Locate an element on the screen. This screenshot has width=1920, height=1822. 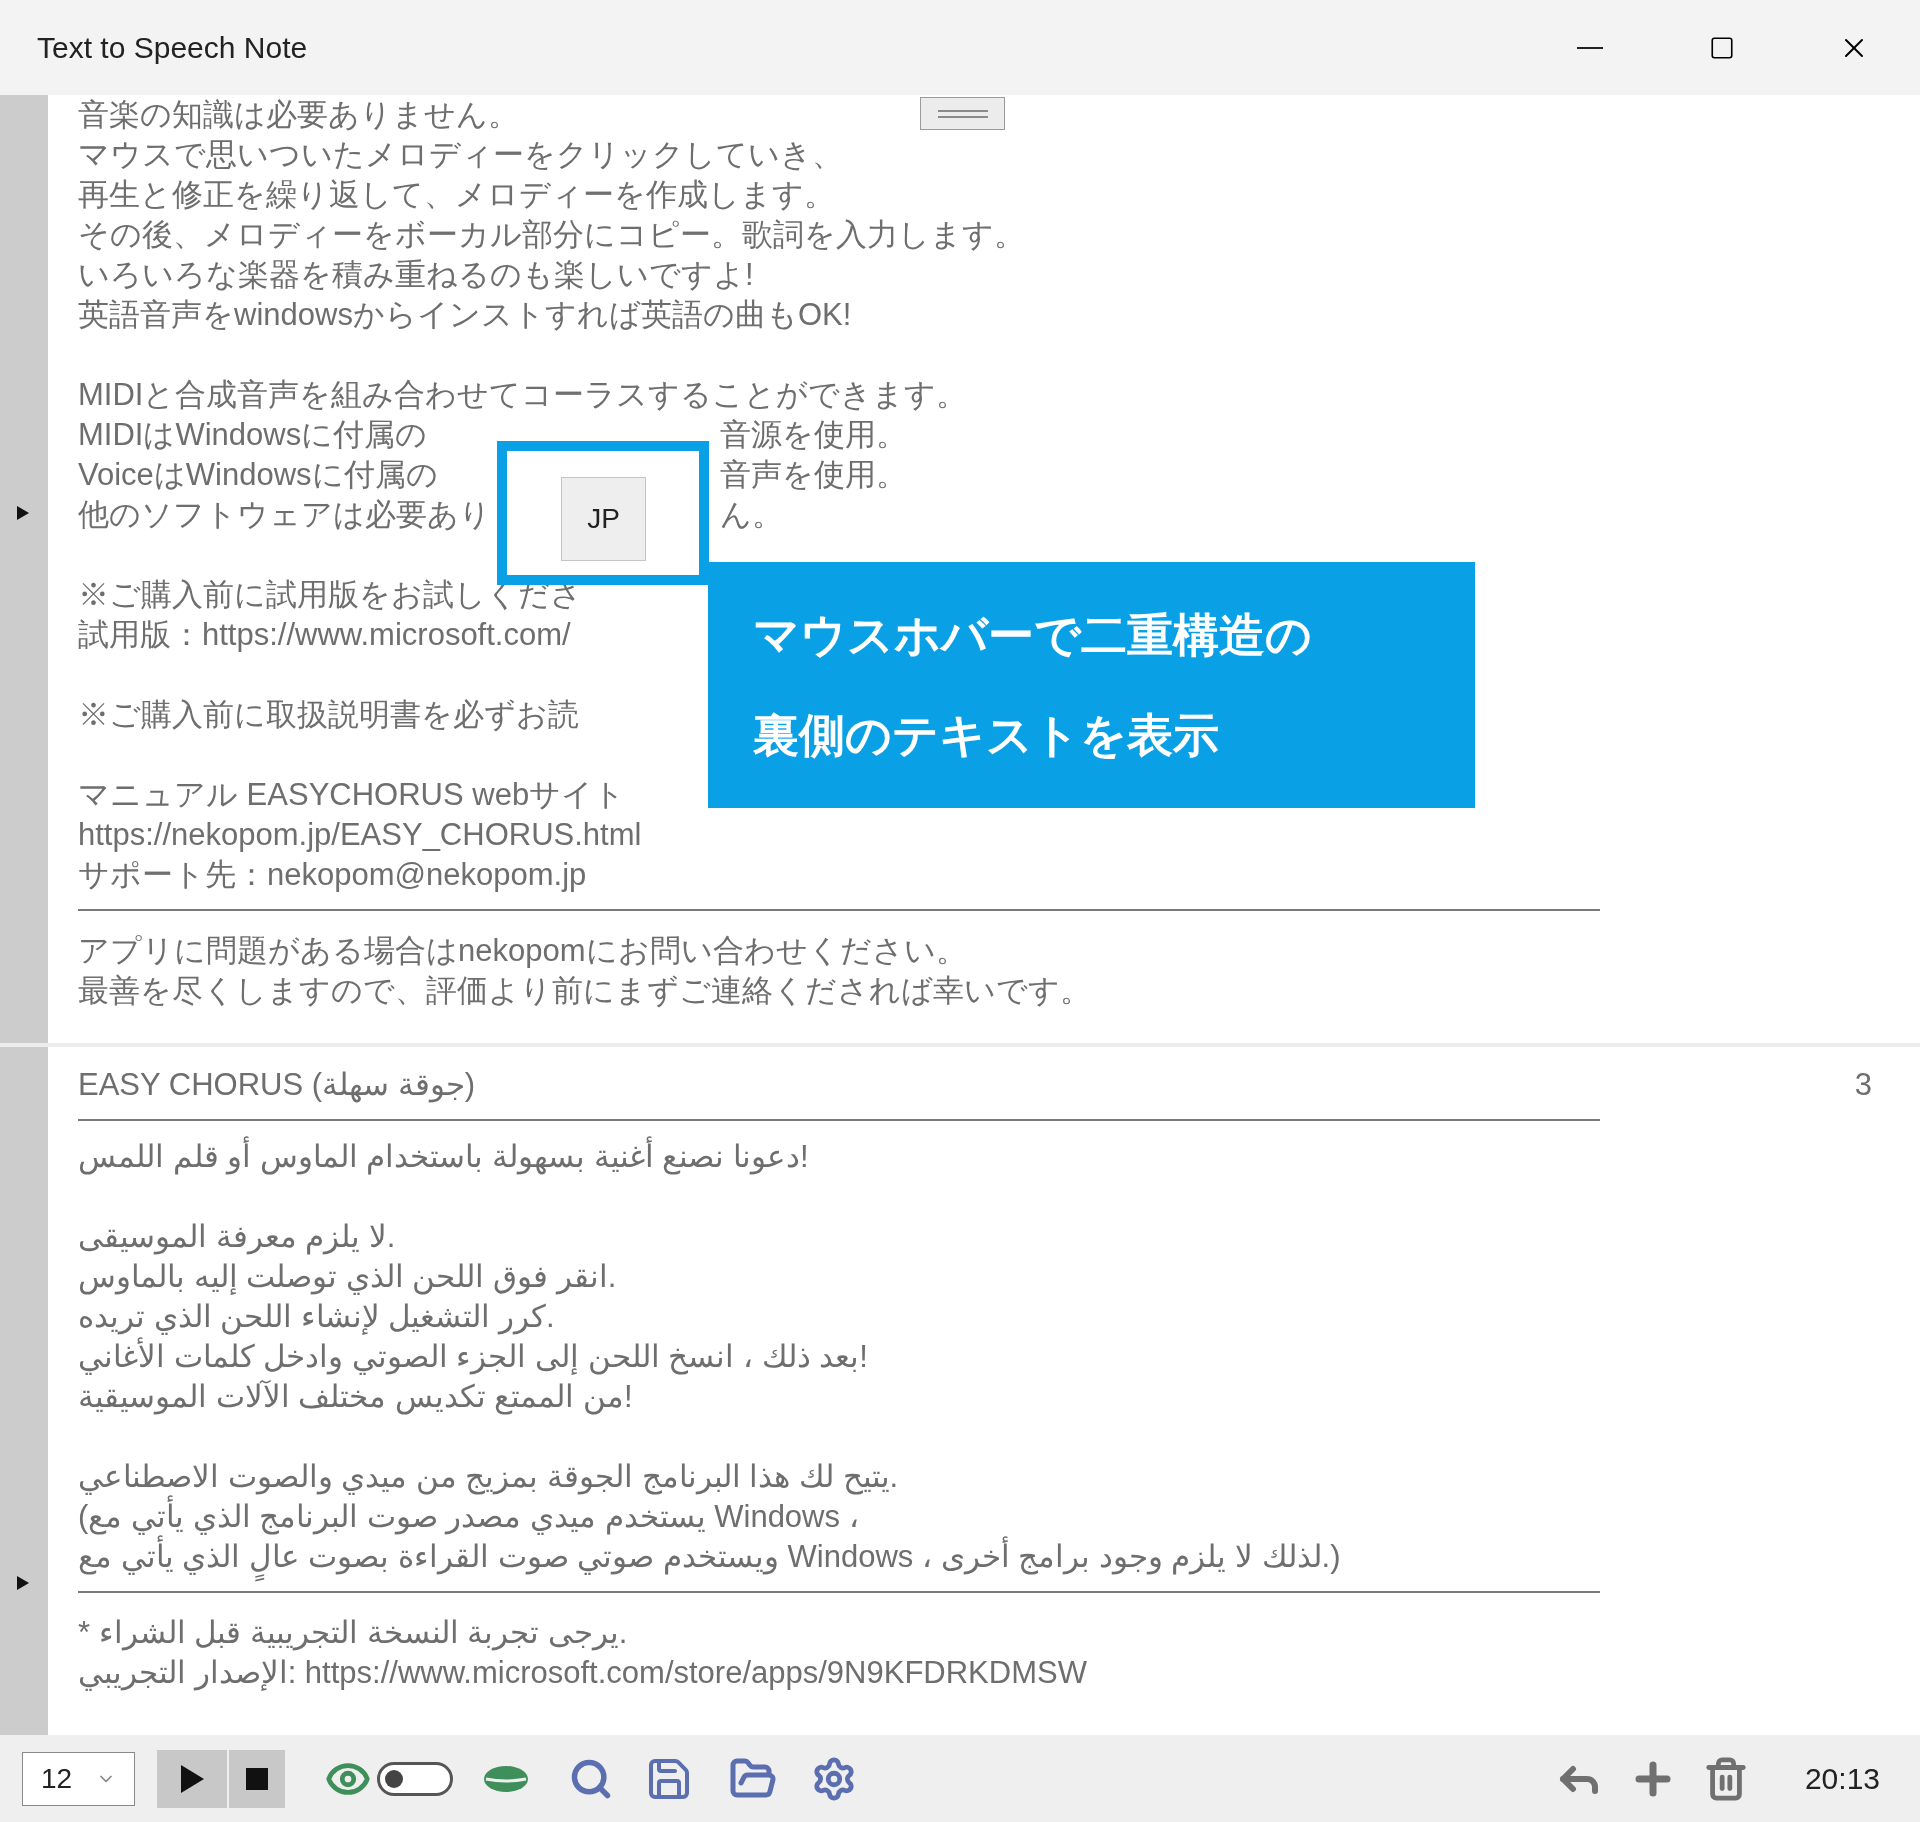
clock-time: 20:13 is located at coordinates (1842, 1779).